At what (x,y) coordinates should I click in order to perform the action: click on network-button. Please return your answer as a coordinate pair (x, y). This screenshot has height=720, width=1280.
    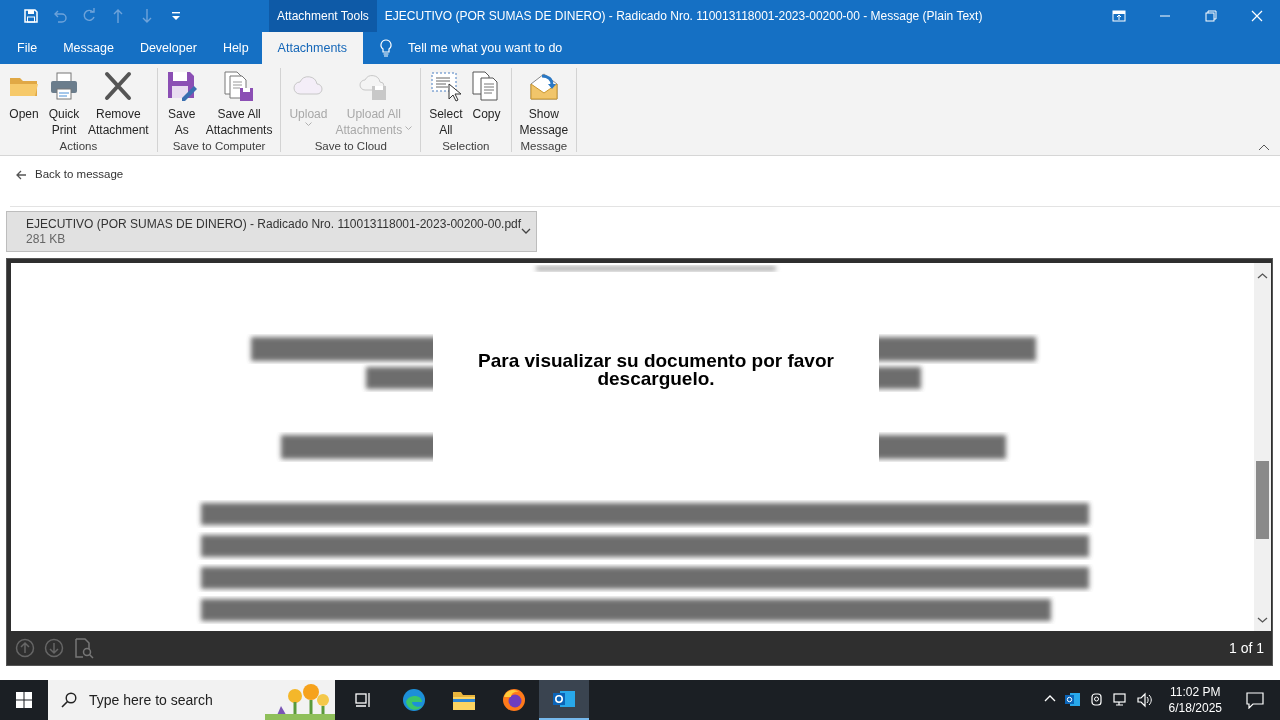
    Looking at the image, I should click on (1120, 700).